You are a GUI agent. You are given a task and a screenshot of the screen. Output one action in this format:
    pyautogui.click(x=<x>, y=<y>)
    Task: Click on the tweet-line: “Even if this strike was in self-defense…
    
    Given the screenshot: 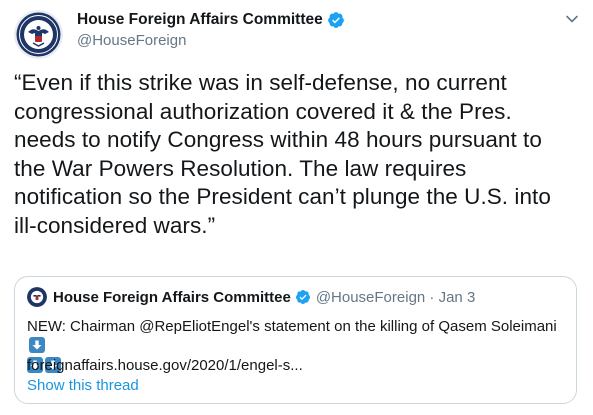 What is the action you would take?
    pyautogui.click(x=260, y=82)
    